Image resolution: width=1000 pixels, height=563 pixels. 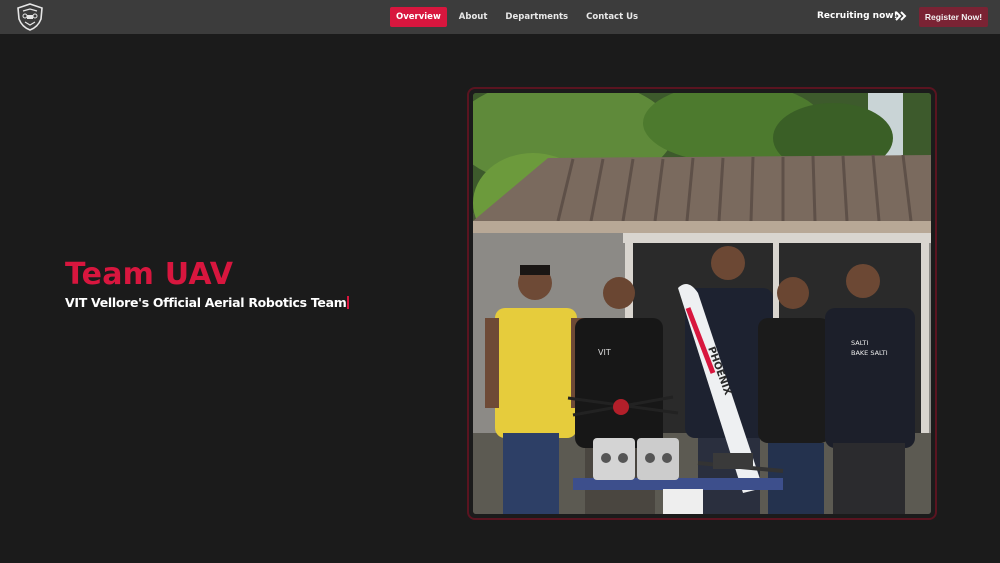 I want to click on nav-link-departments: Departments, so click(x=536, y=17).